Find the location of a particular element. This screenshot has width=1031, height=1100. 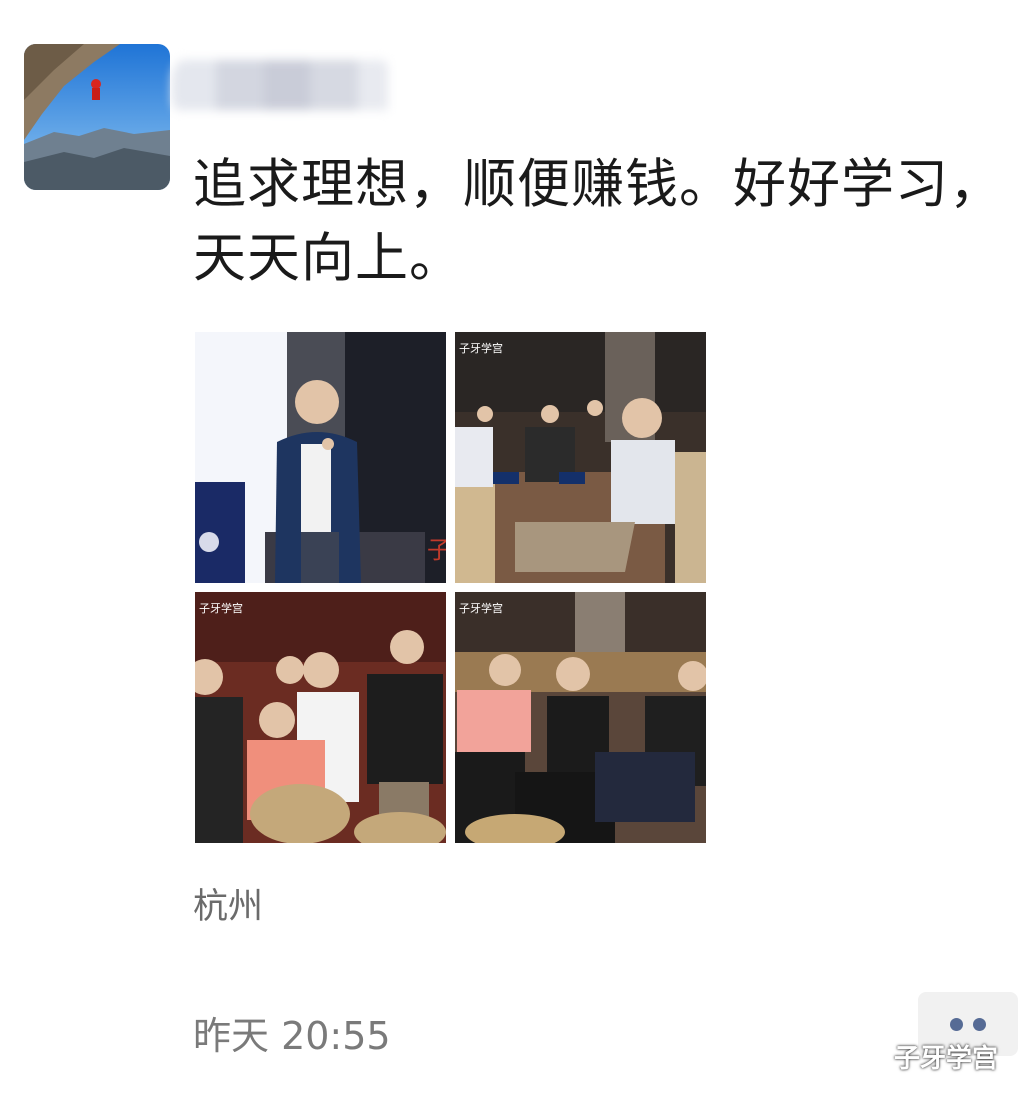

svg-text: 子 is located at coordinates (436, 550).